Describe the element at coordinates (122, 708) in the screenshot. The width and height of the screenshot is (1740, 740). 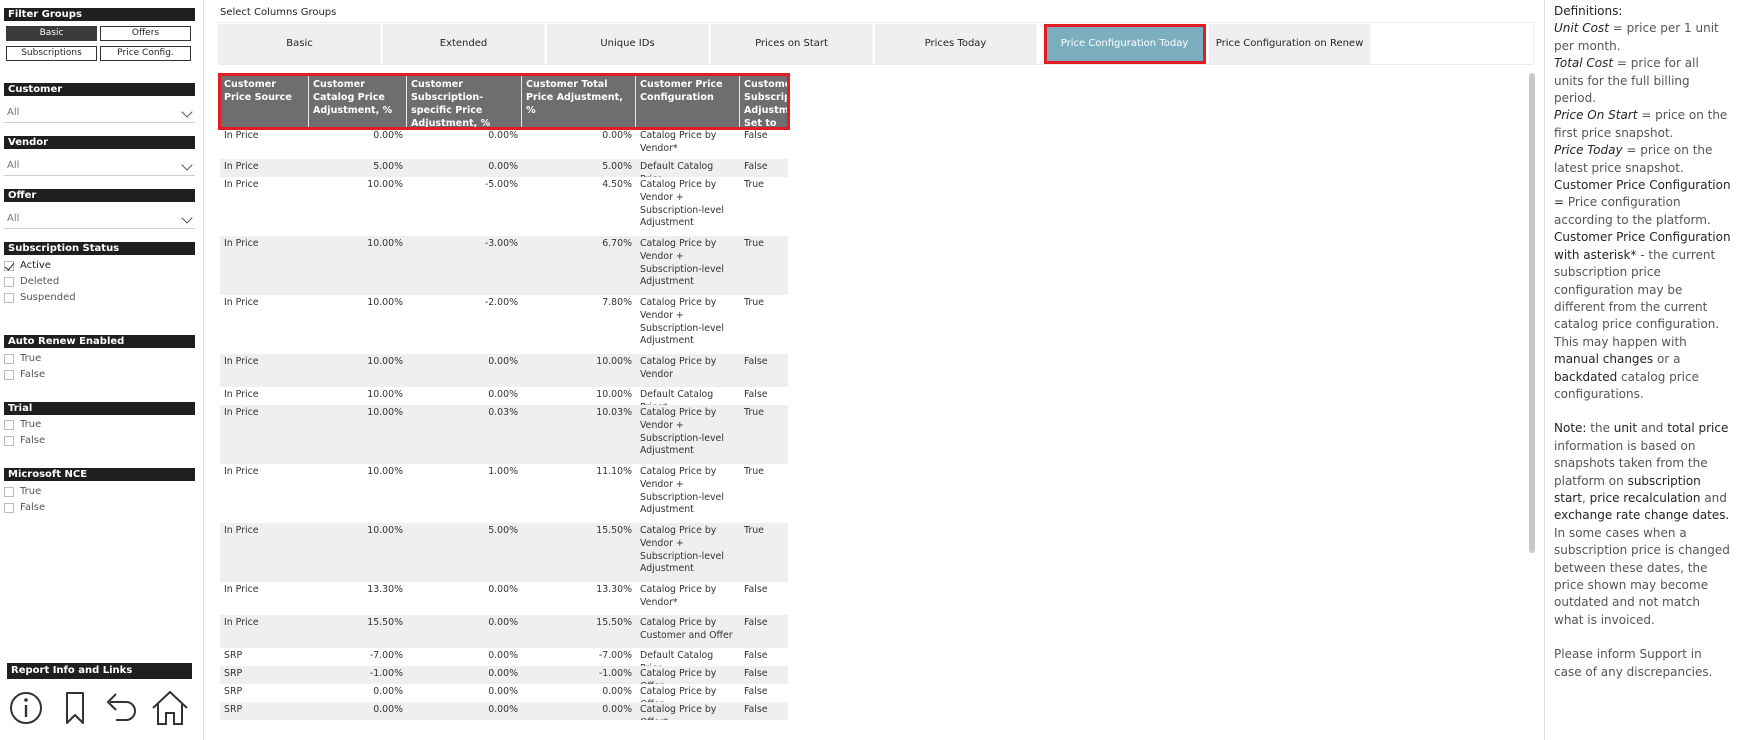
I see `back-icon` at that location.